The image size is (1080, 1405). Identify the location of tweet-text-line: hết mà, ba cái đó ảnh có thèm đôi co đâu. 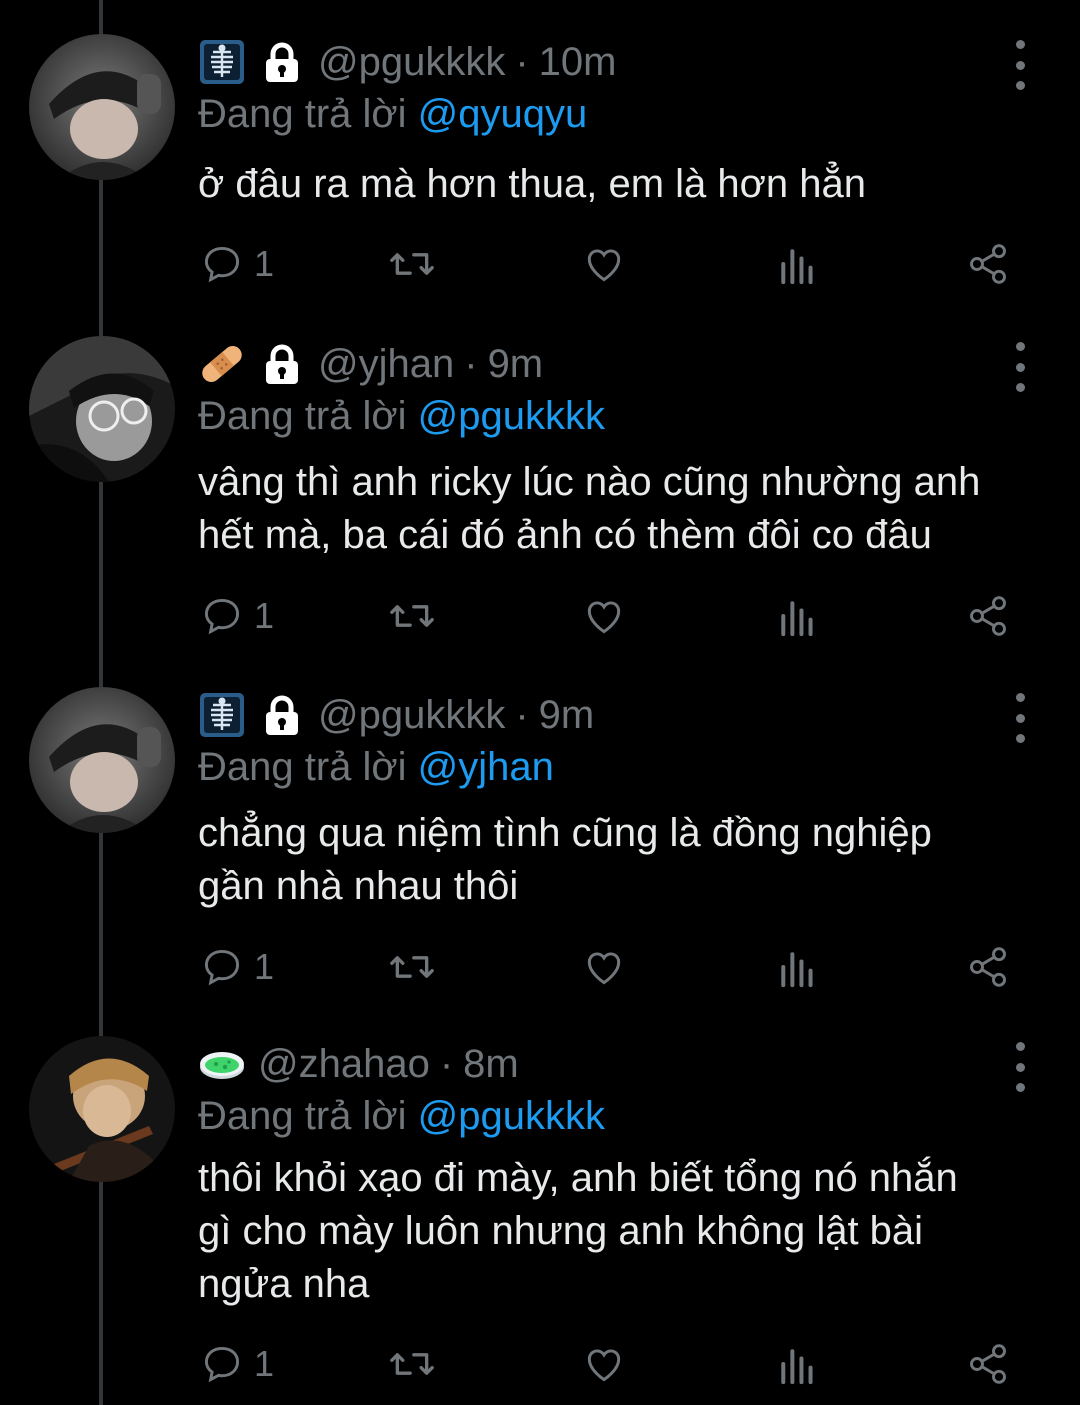
(565, 535).